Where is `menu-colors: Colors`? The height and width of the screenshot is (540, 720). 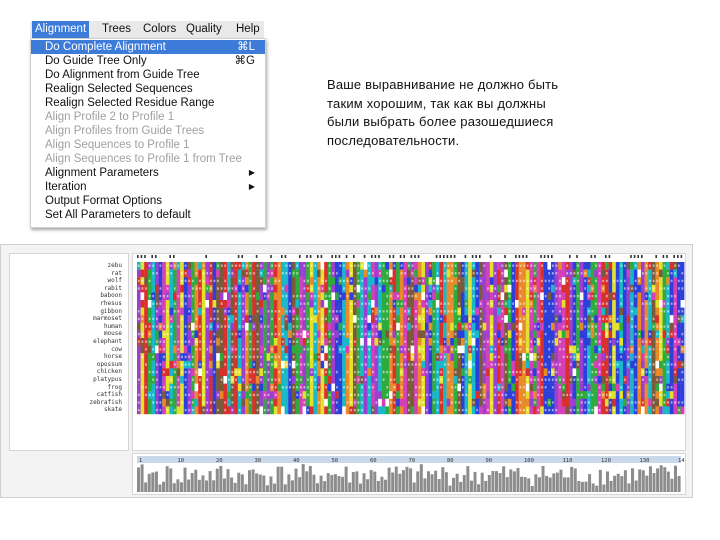
menu-colors: Colors is located at coordinates (159, 29).